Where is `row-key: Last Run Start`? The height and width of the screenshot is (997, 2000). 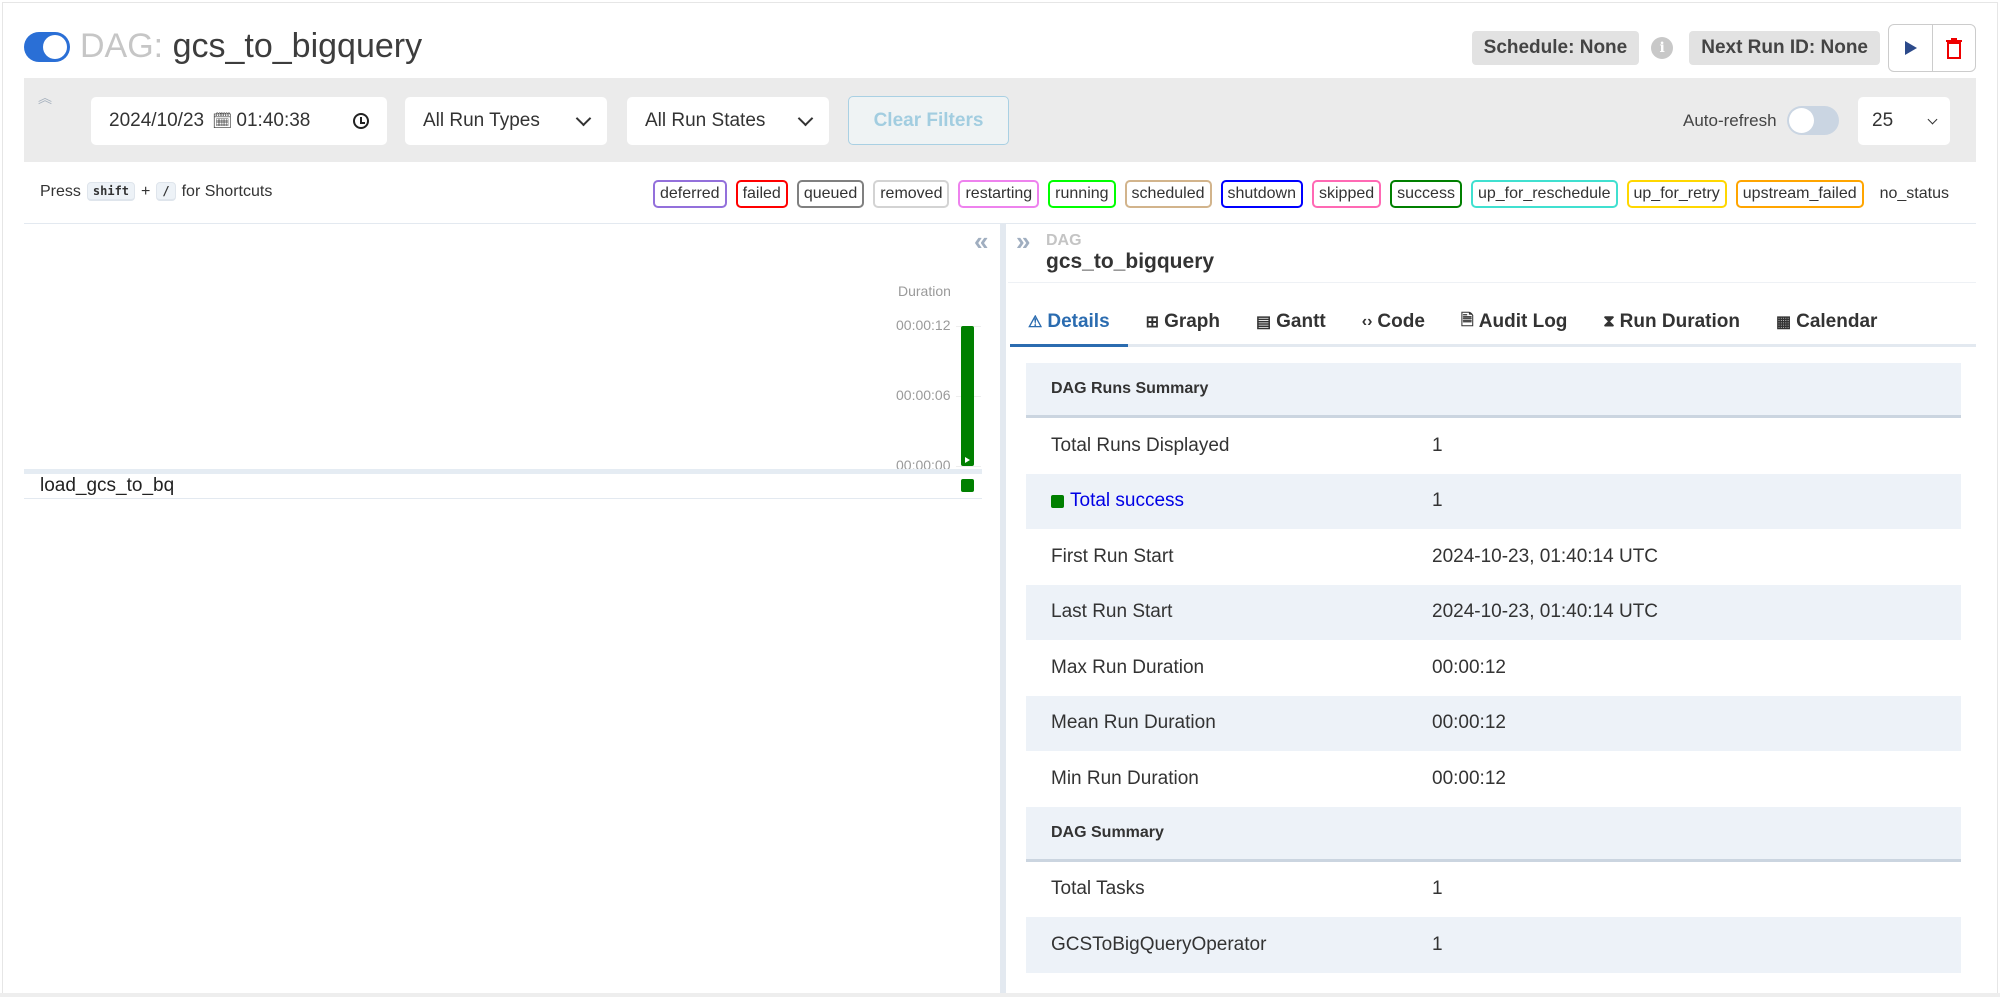
row-key: Last Run Start is located at coordinates (1112, 612).